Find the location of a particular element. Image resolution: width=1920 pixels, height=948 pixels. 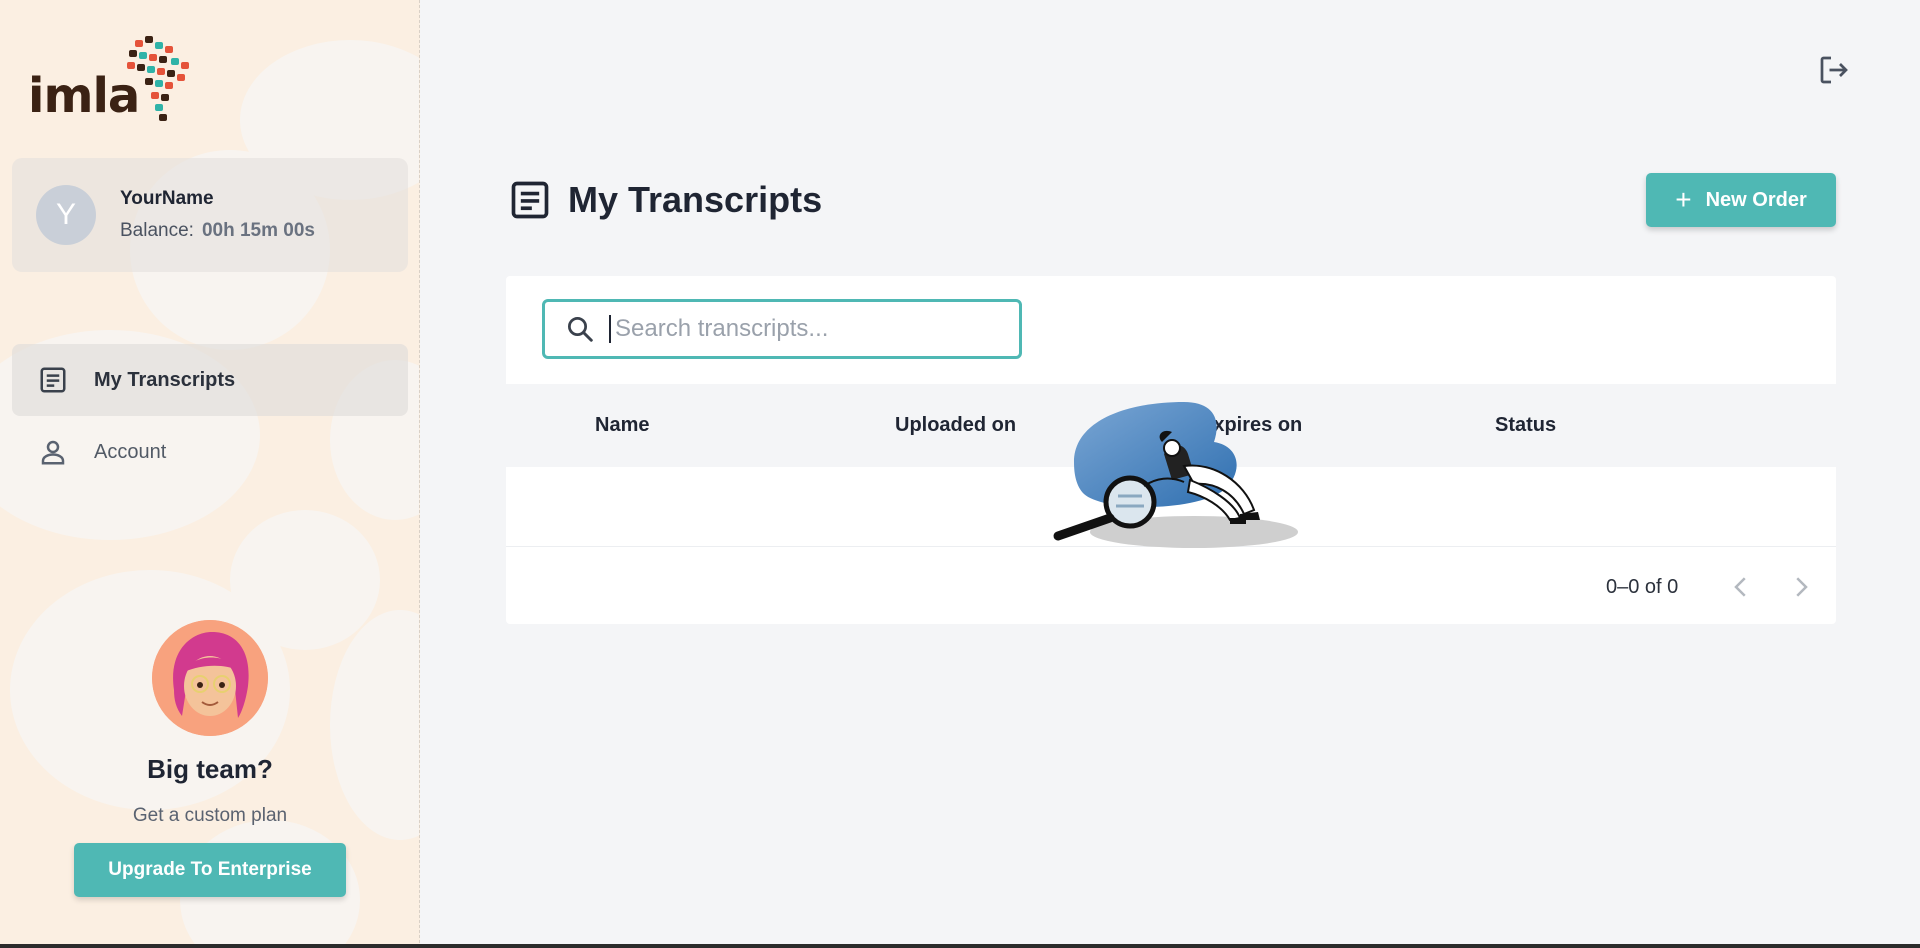

user-card: Y YourName Balance: 00h 15m 00s is located at coordinates (210, 215).